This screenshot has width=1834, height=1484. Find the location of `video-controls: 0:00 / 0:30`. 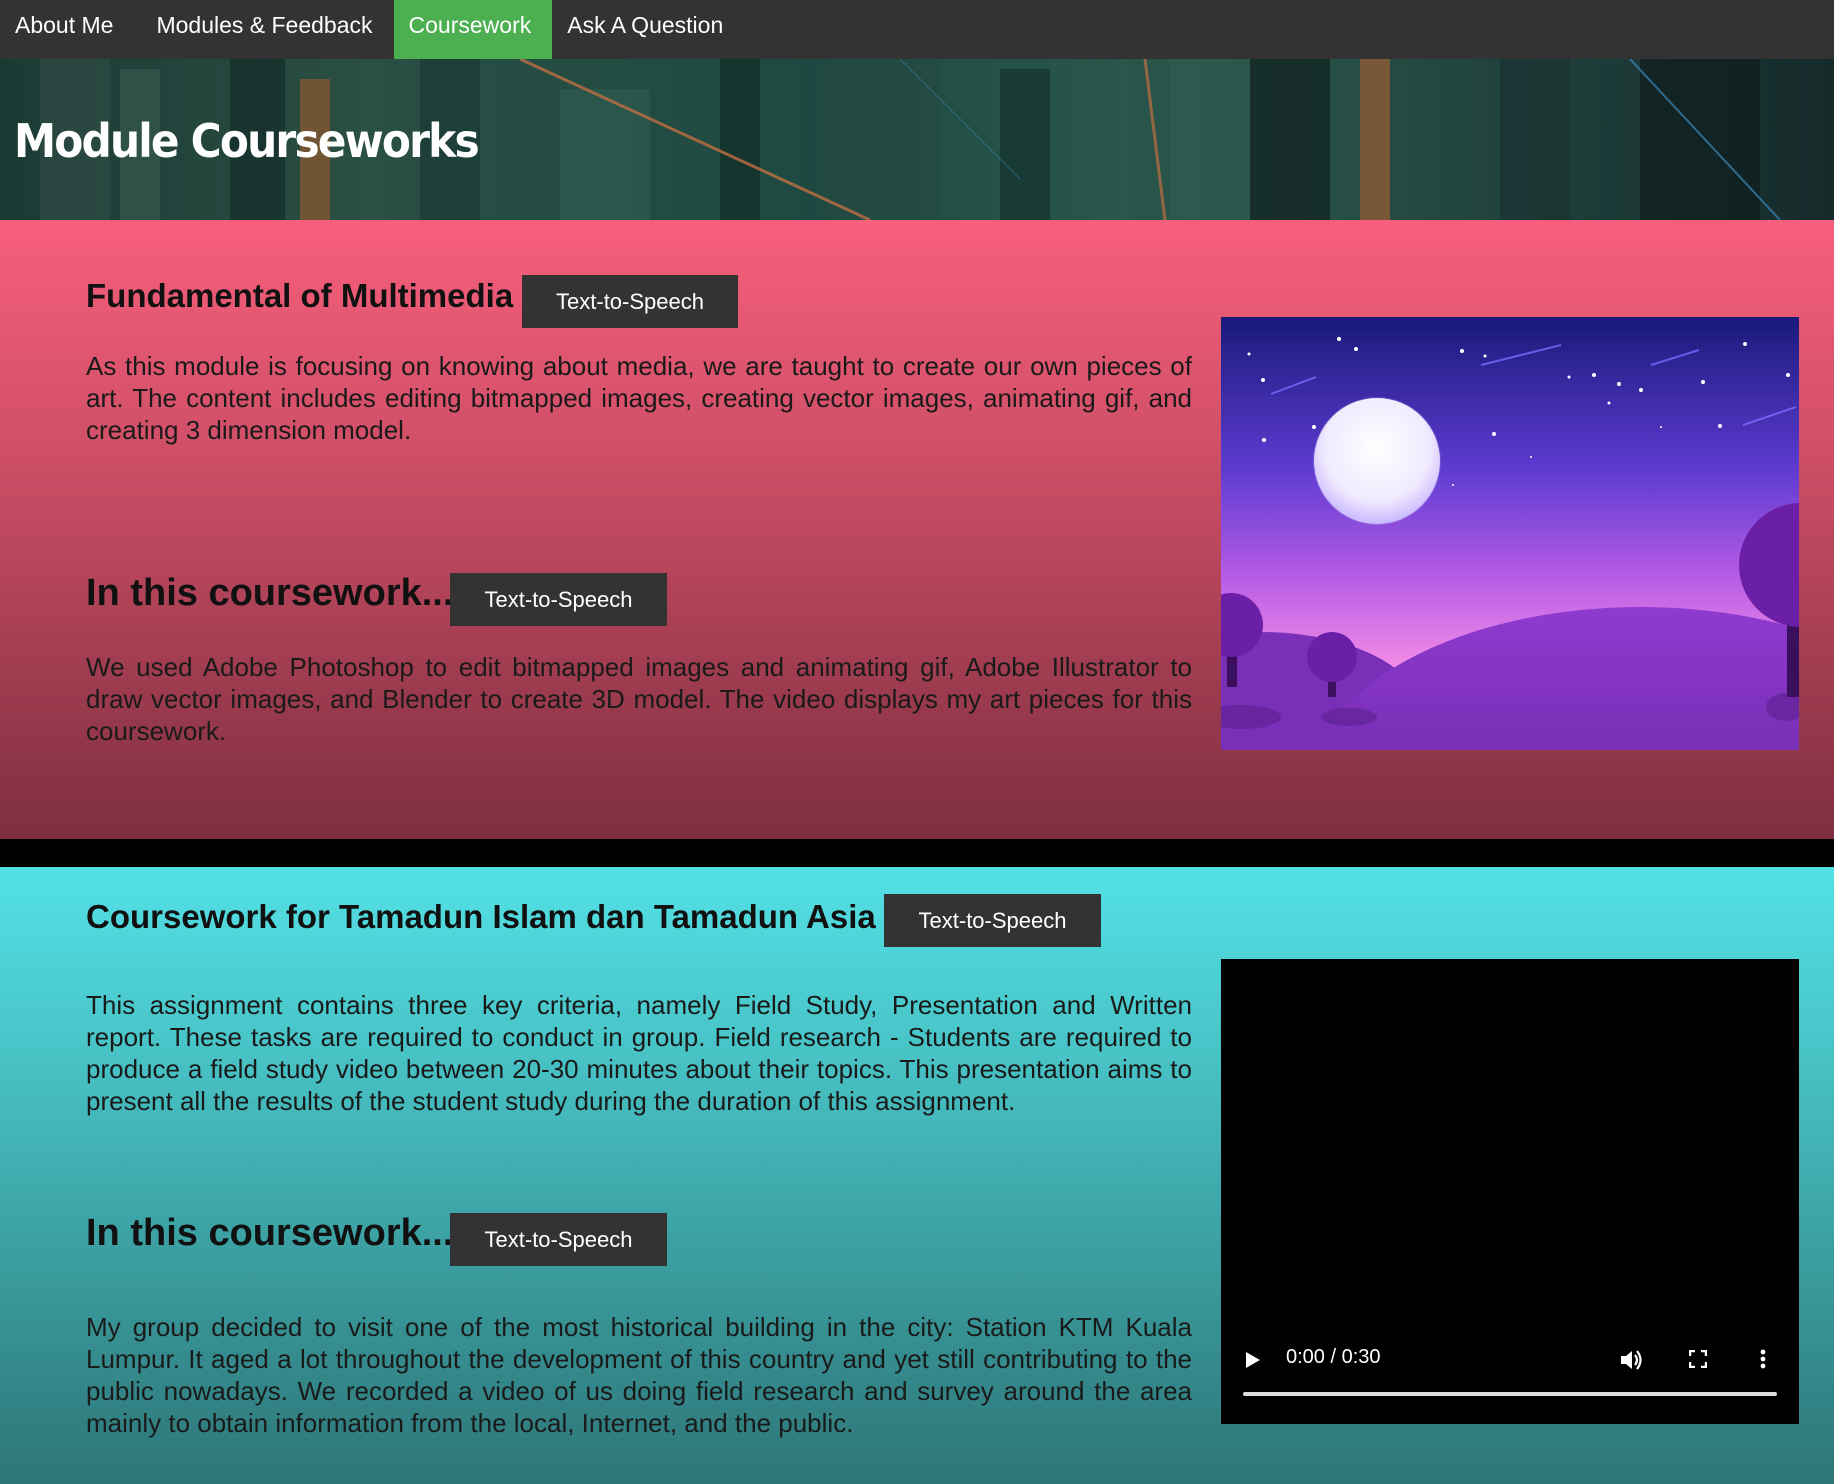

video-controls: 0:00 / 0:30 is located at coordinates (1510, 1384).